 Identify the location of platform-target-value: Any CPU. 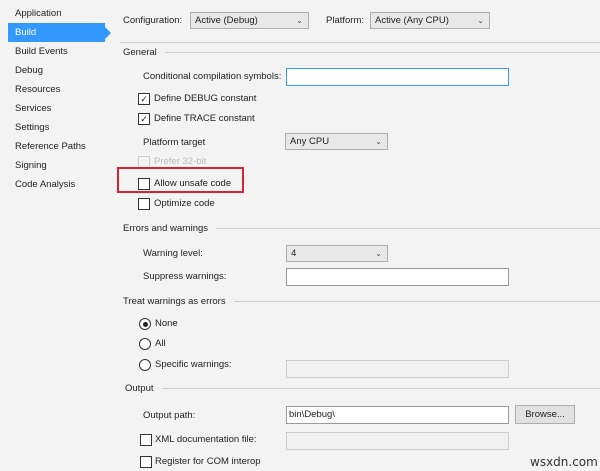
(310, 141).